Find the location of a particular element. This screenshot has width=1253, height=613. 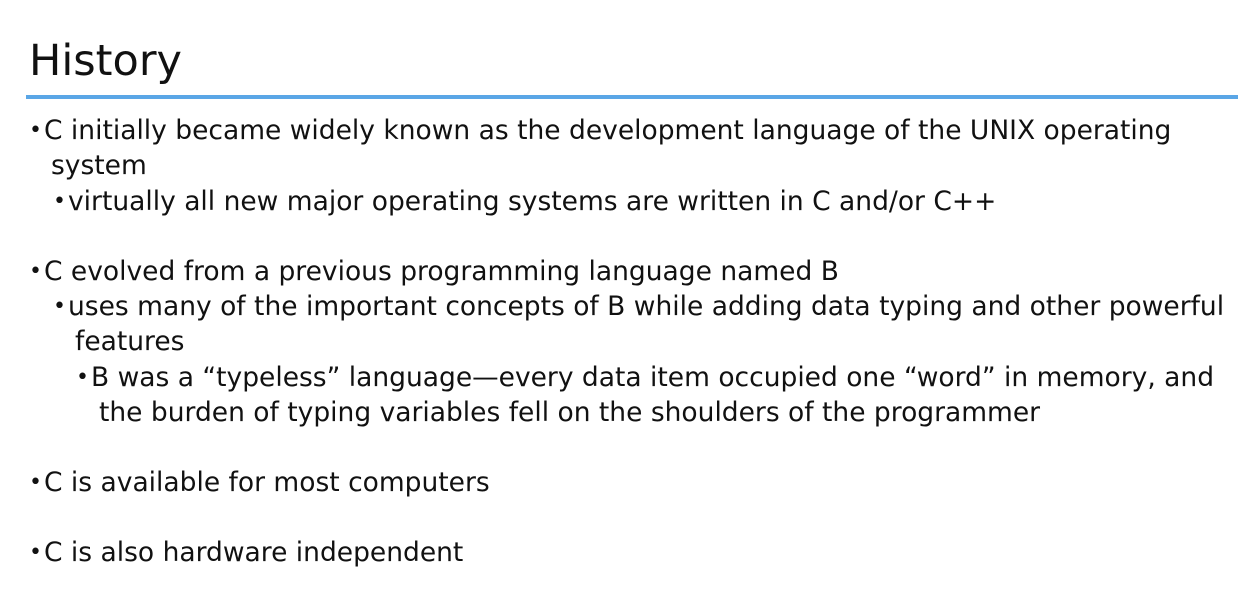

title-underline is located at coordinates (632, 97).